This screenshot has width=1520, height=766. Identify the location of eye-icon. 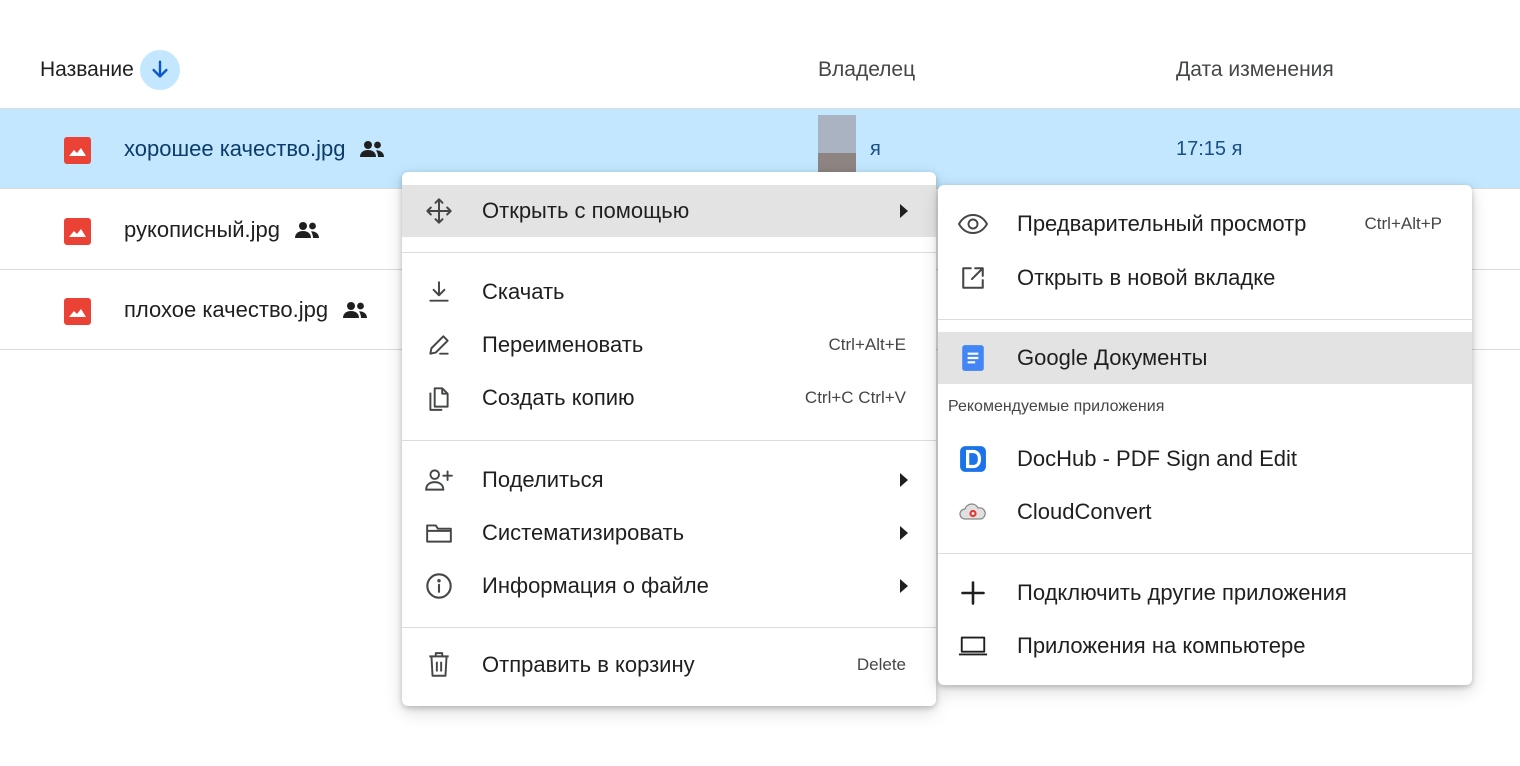
(973, 224).